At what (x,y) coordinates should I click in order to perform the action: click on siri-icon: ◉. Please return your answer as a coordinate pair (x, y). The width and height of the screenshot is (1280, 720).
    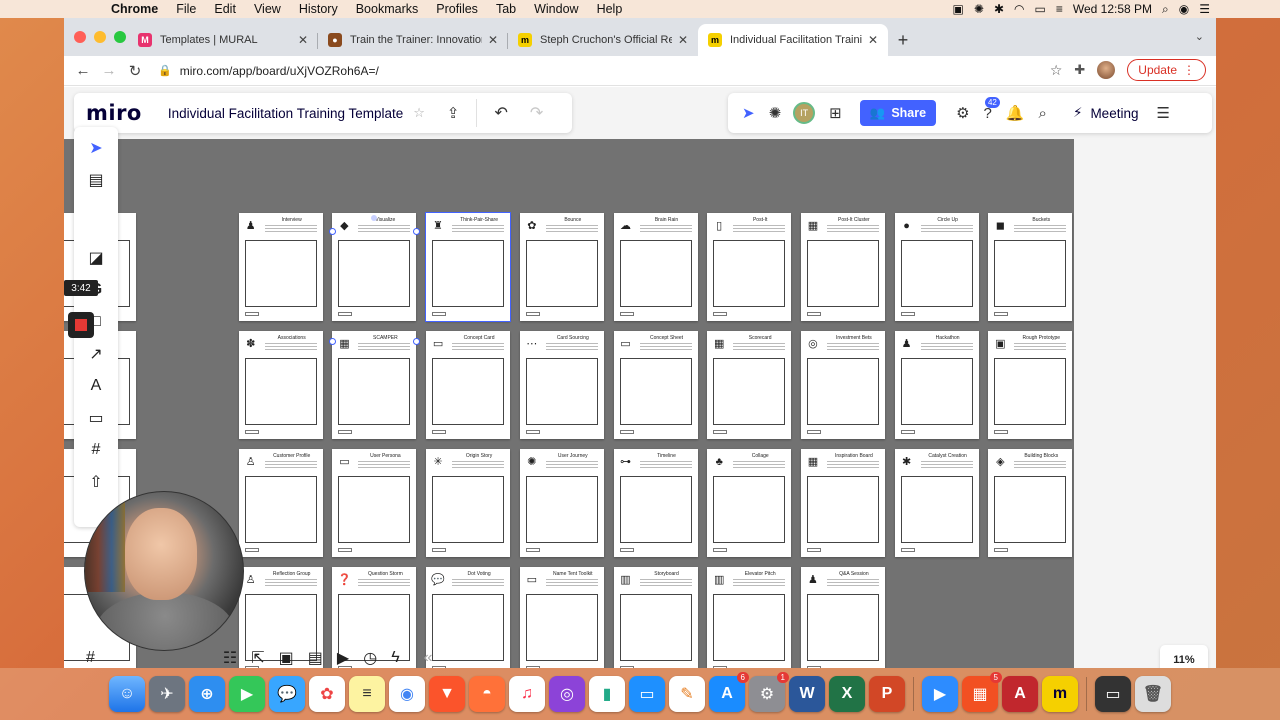
    Looking at the image, I should click on (1184, 9).